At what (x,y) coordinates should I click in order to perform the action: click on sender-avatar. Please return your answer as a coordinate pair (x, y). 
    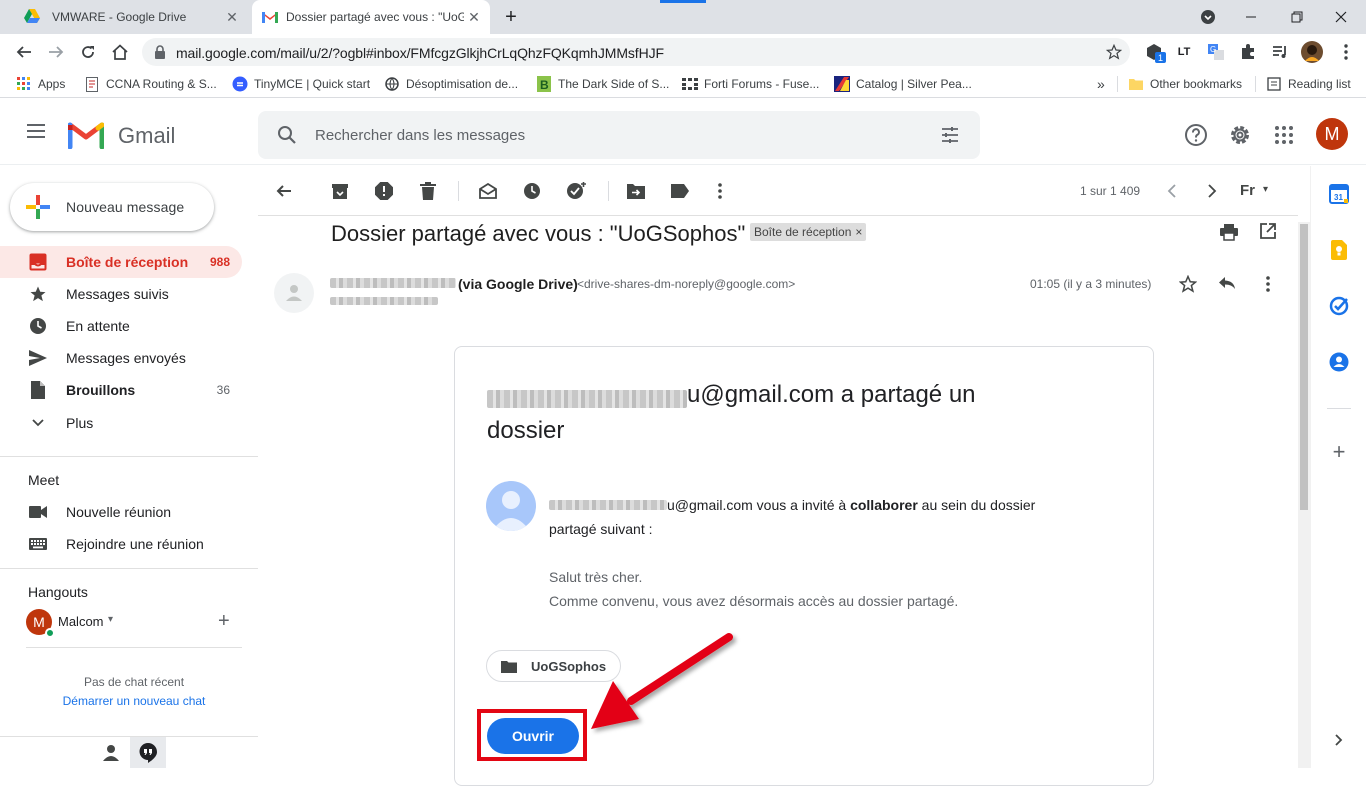
    Looking at the image, I should click on (294, 293).